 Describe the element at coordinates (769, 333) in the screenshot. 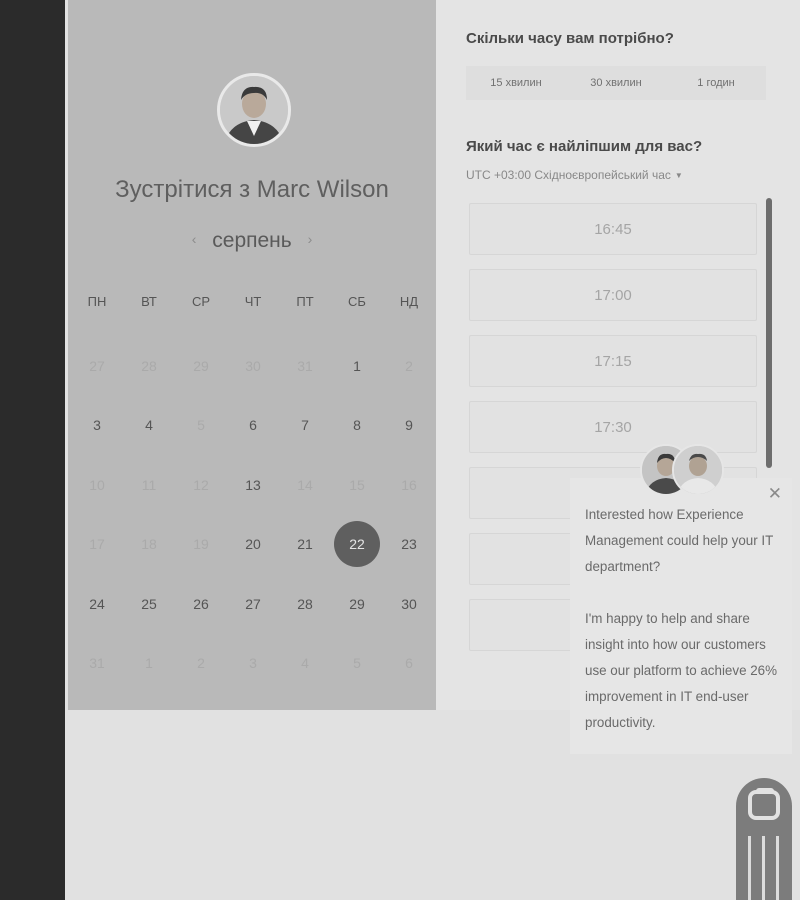

I see `time-list-scrollbar` at that location.